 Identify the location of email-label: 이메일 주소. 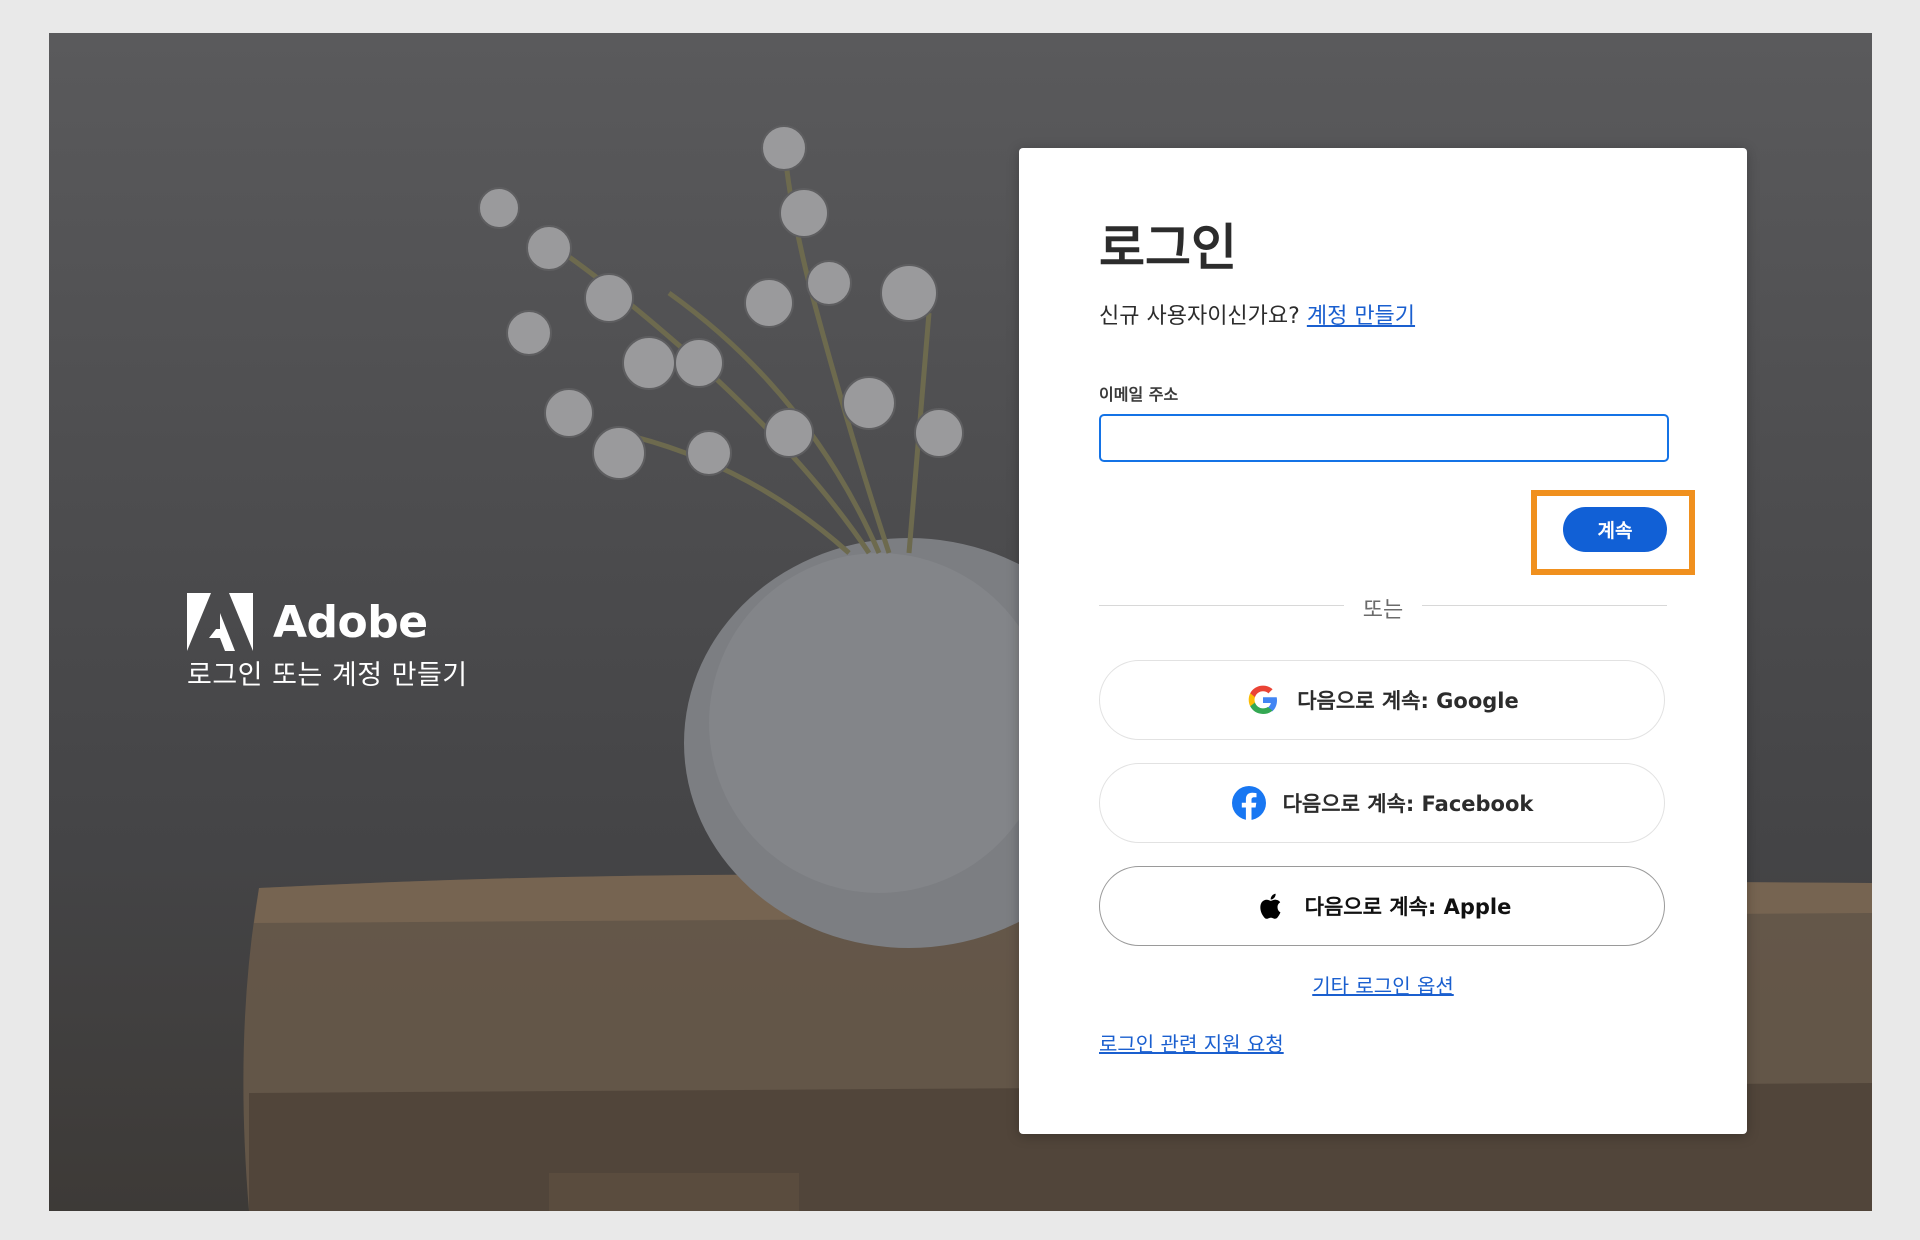
(1139, 394).